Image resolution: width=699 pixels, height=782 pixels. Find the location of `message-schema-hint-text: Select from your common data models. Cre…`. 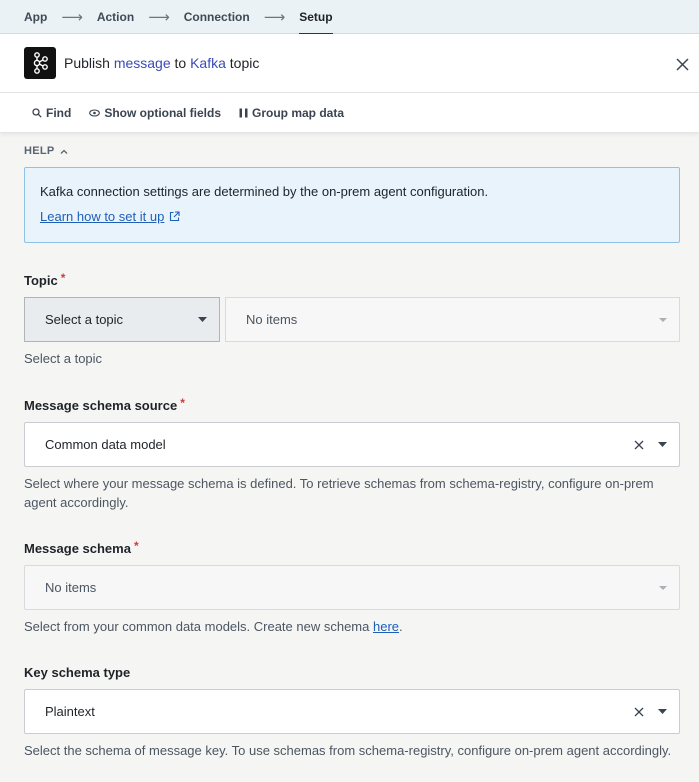

message-schema-hint-text: Select from your common data models. Cre… is located at coordinates (197, 626).